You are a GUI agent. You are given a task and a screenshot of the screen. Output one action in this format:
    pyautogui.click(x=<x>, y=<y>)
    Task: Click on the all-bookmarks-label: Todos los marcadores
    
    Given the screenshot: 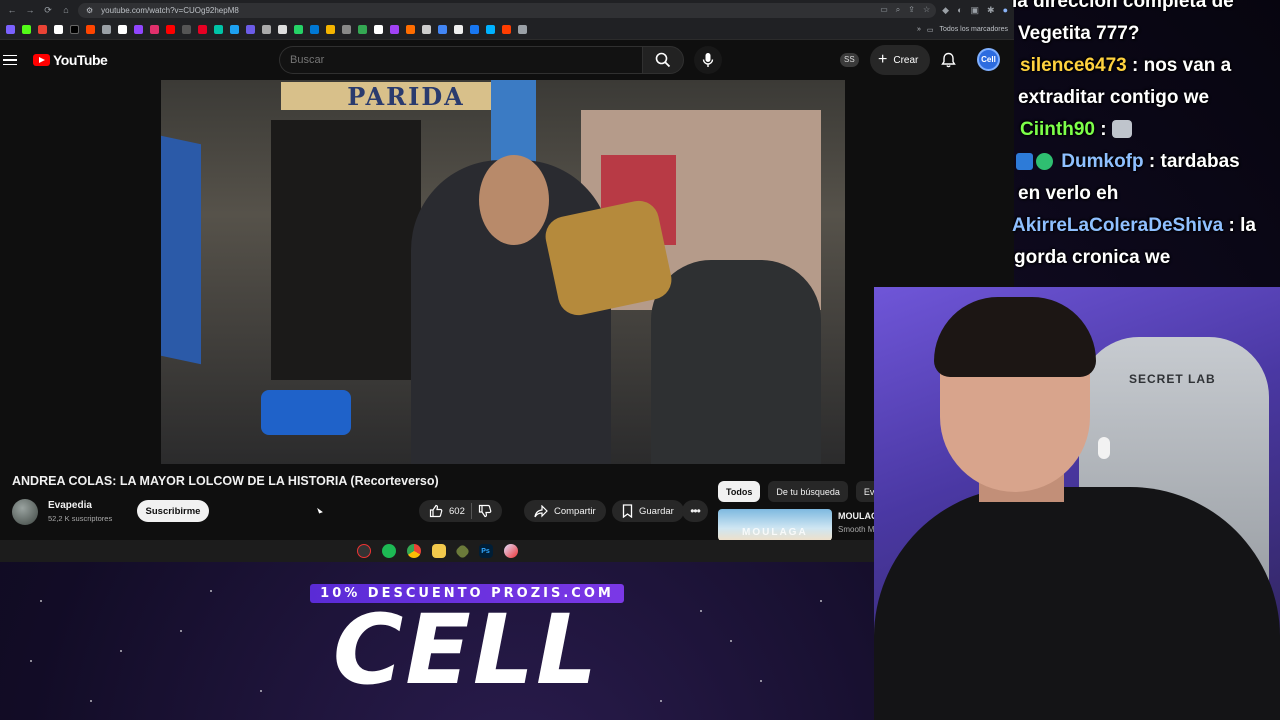 What is the action you would take?
    pyautogui.click(x=974, y=29)
    